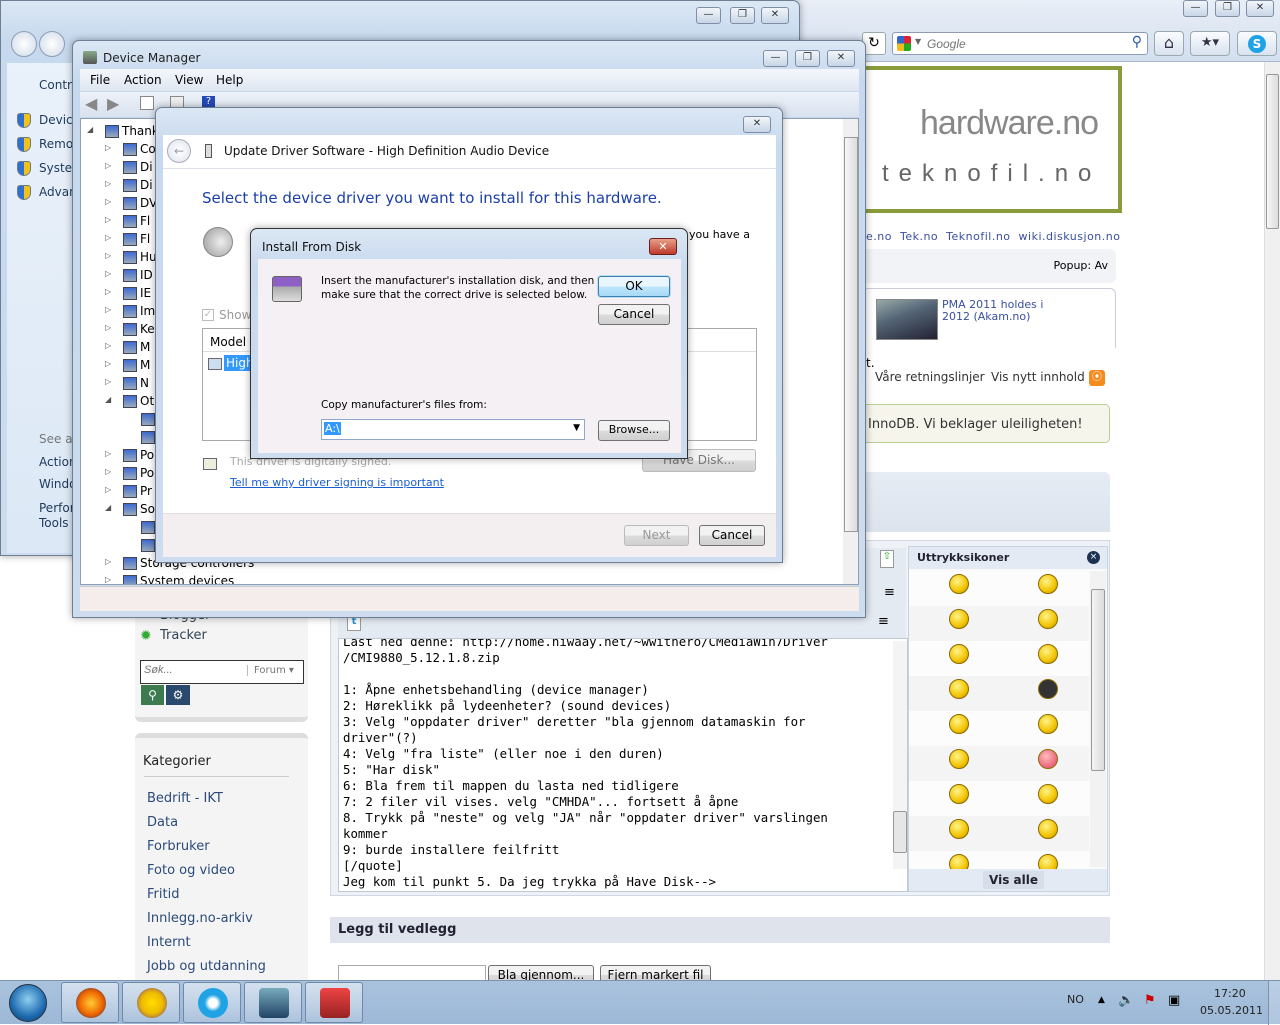 The image size is (1280, 1025). What do you see at coordinates (143, 80) in the screenshot?
I see `menu-action: Action` at bounding box center [143, 80].